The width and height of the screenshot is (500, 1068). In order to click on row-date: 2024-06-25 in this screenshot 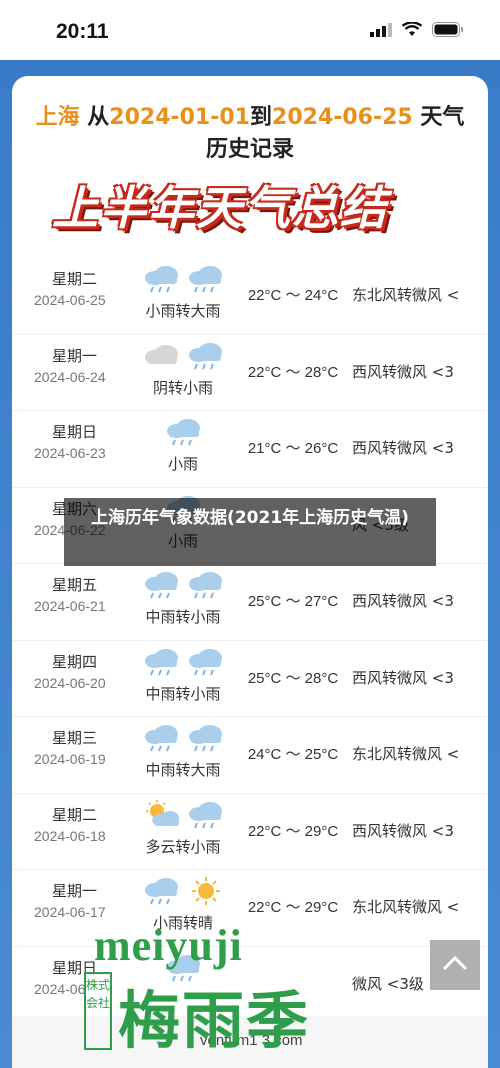, I will do `click(70, 300)`.